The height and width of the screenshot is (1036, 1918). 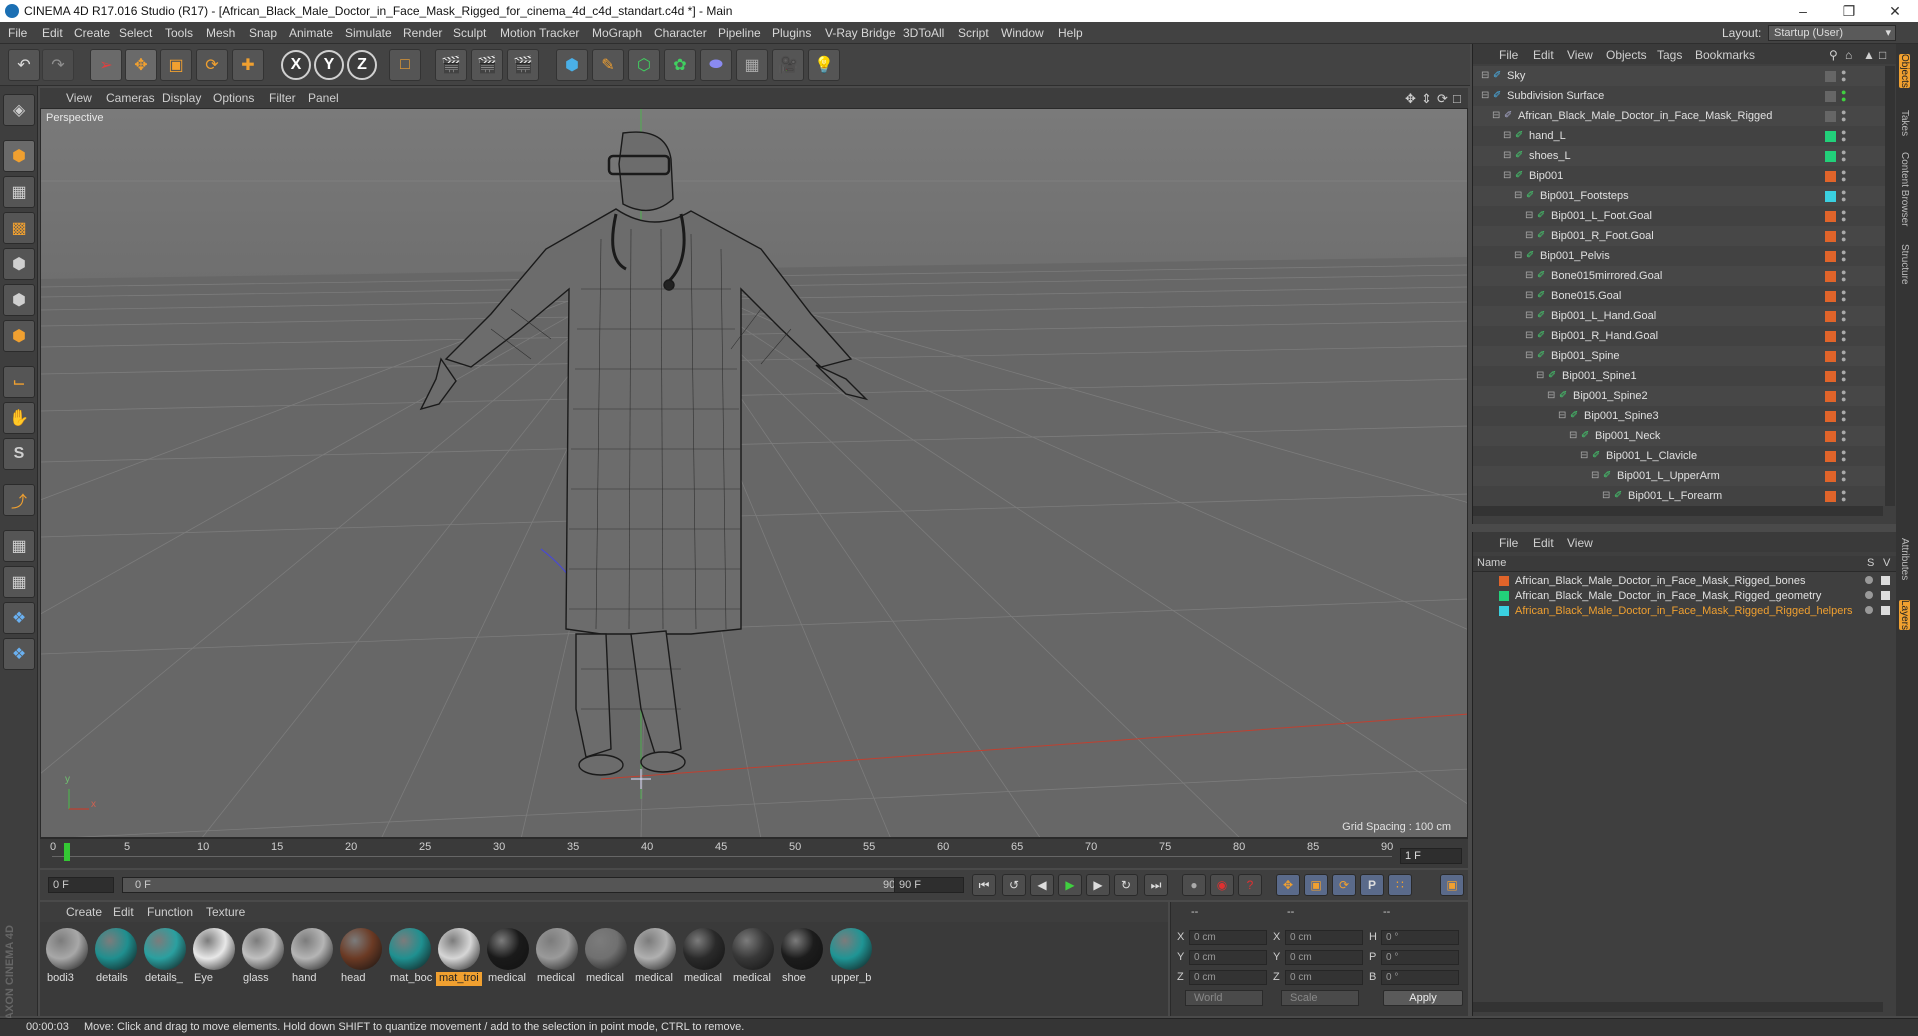 What do you see at coordinates (181, 98) in the screenshot?
I see `viewport-menu-display: Display` at bounding box center [181, 98].